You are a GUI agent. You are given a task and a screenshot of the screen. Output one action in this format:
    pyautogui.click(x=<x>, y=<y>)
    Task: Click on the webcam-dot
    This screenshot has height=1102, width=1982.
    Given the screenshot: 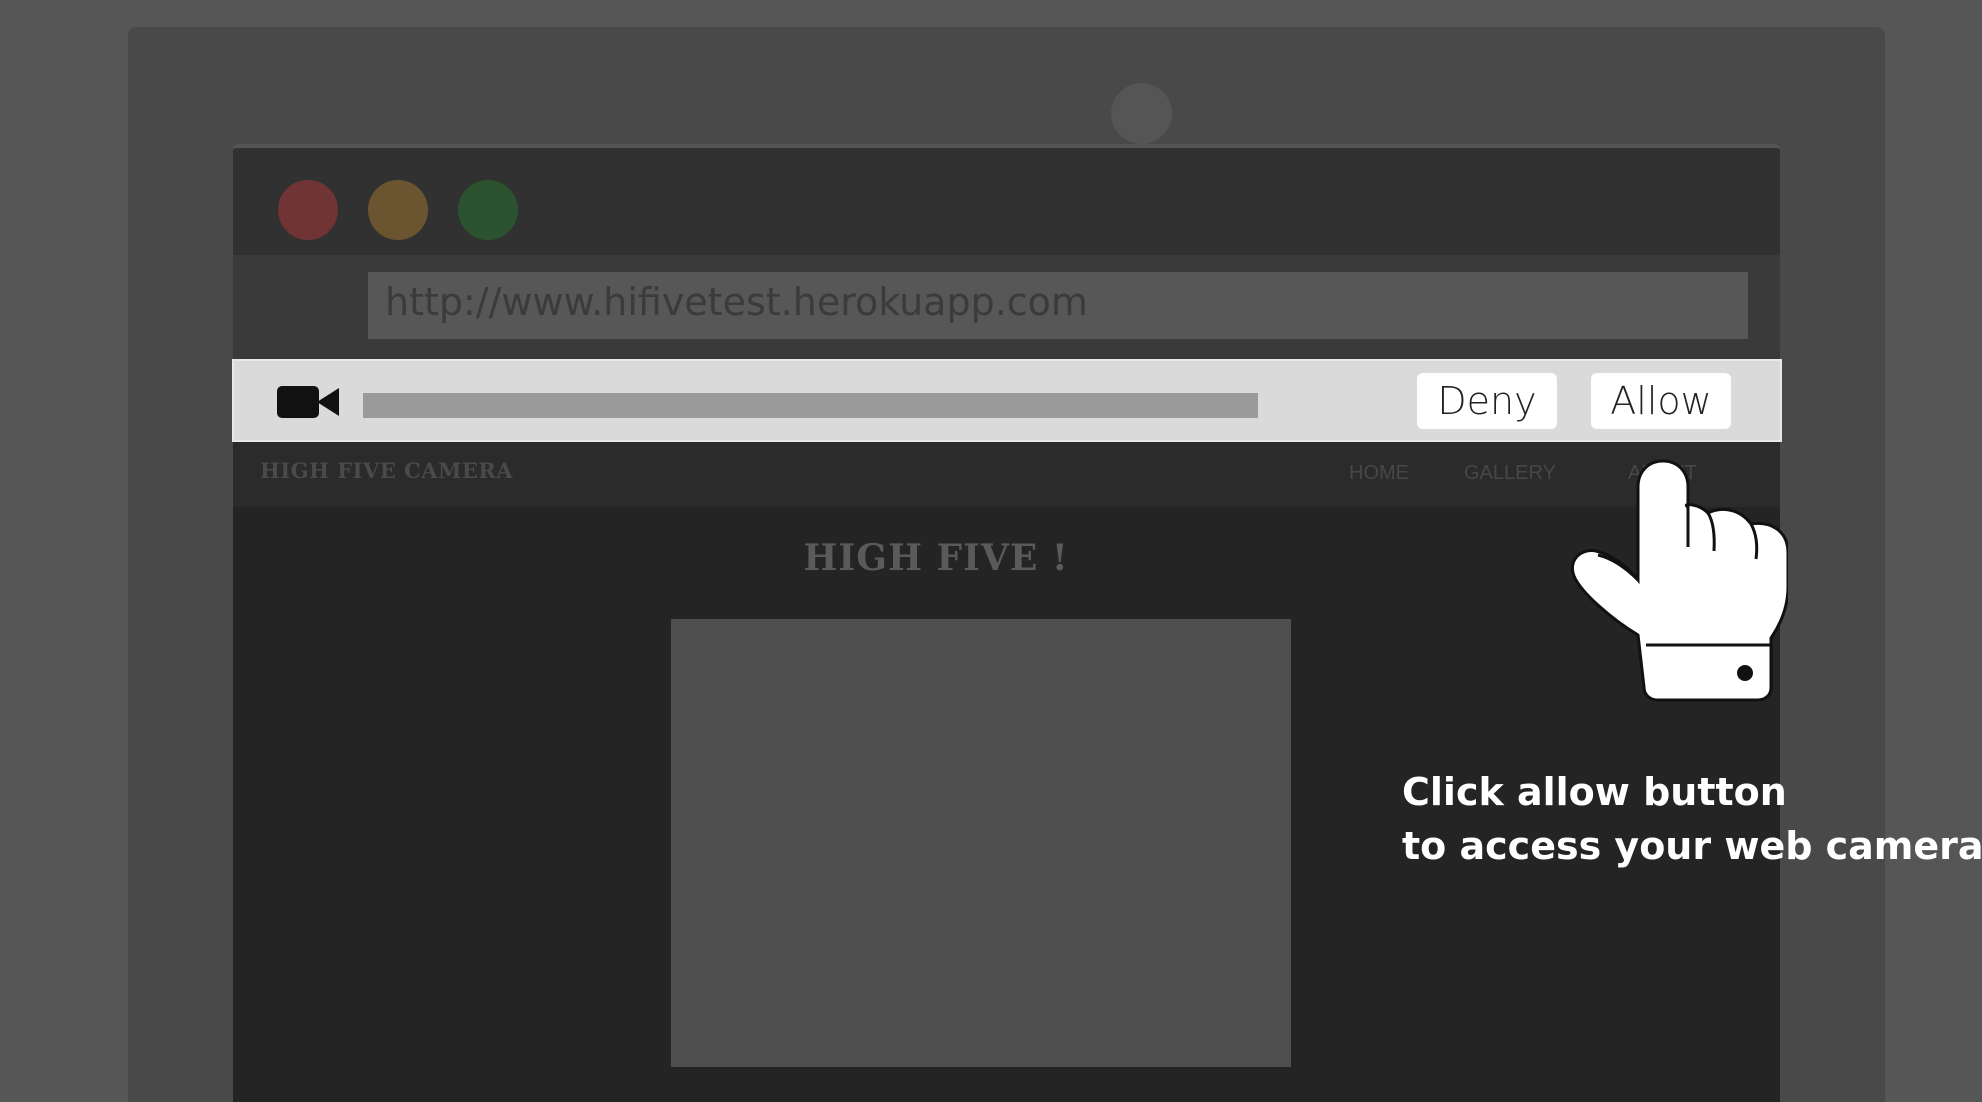 What is the action you would take?
    pyautogui.click(x=1141, y=113)
    